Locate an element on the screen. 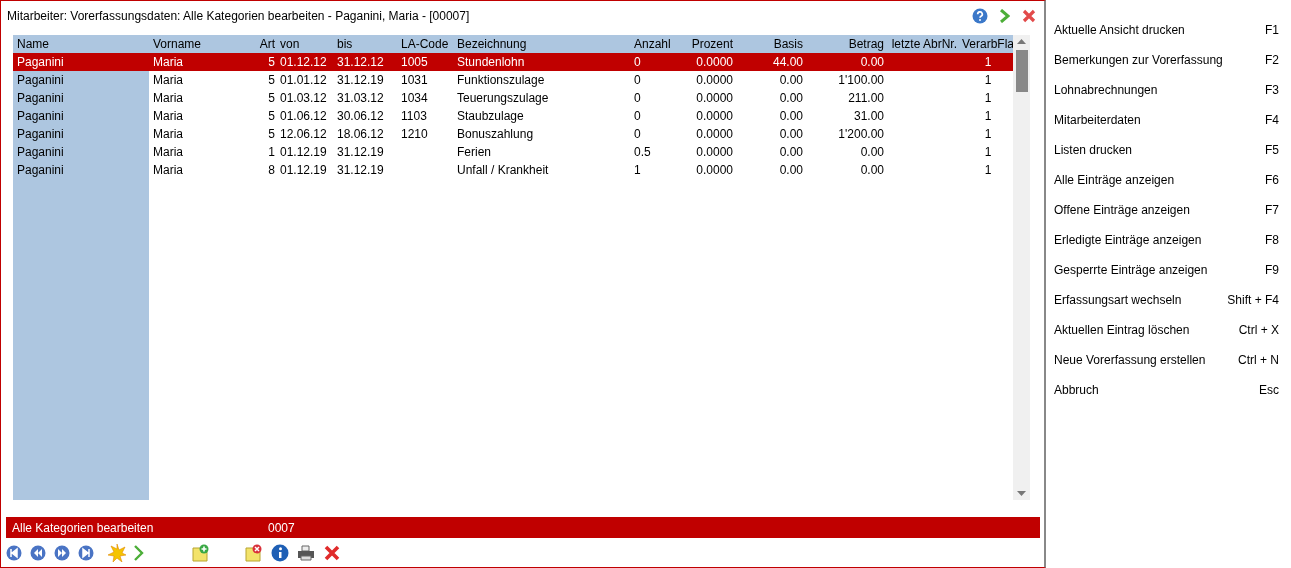 Image resolution: width=1291 pixels, height=568 pixels. table-cell: Bonuszahlung is located at coordinates (541, 134).